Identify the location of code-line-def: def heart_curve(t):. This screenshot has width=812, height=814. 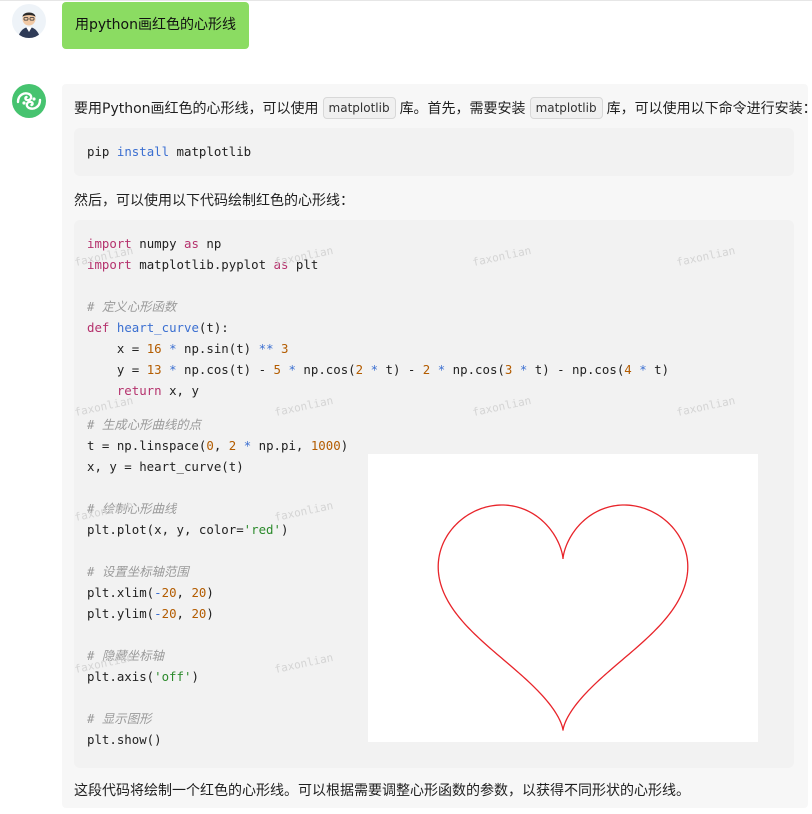
(158, 327).